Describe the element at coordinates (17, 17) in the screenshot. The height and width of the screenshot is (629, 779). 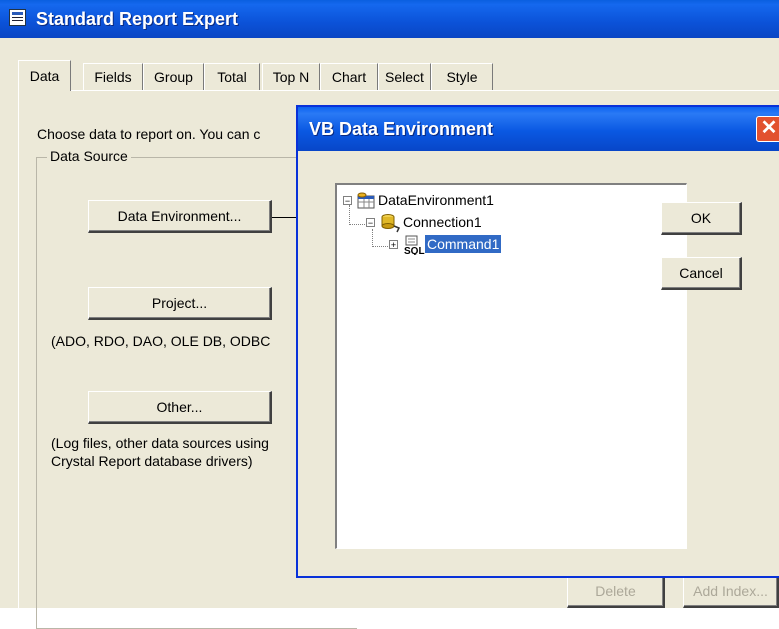
I see `report-app-icon` at that location.